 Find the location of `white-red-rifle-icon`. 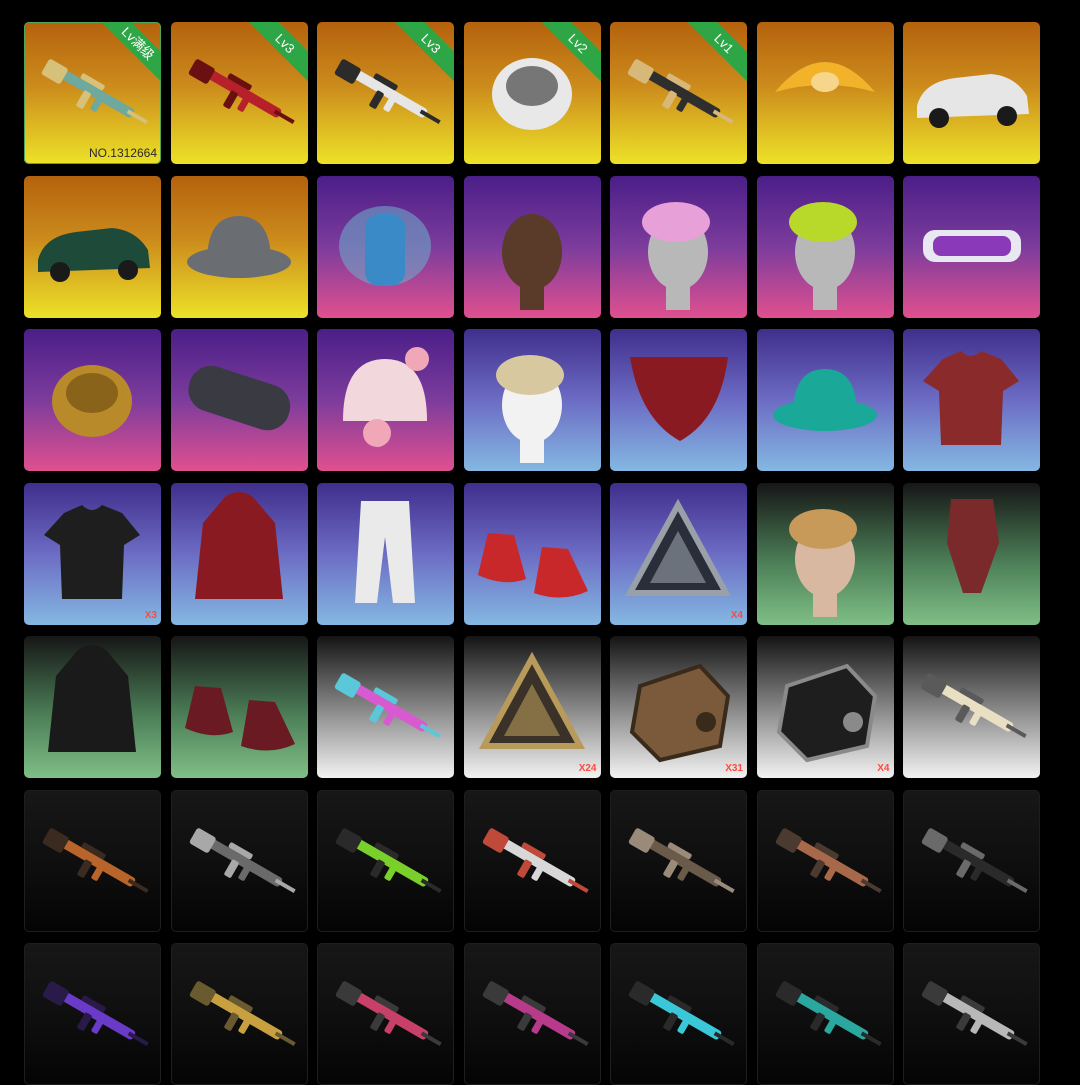

white-red-rifle-icon is located at coordinates (535, 860).